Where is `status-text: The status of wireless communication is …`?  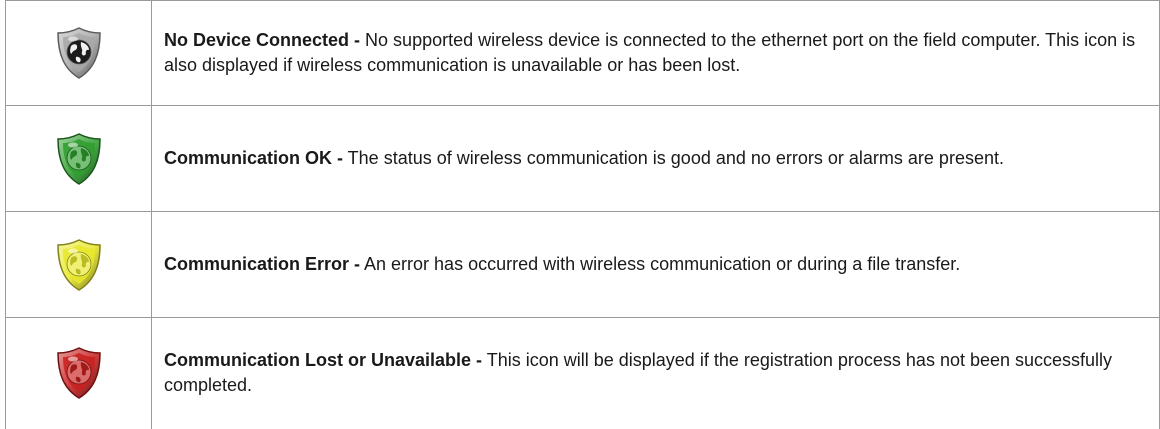 status-text: The status of wireless communication is … is located at coordinates (673, 158).